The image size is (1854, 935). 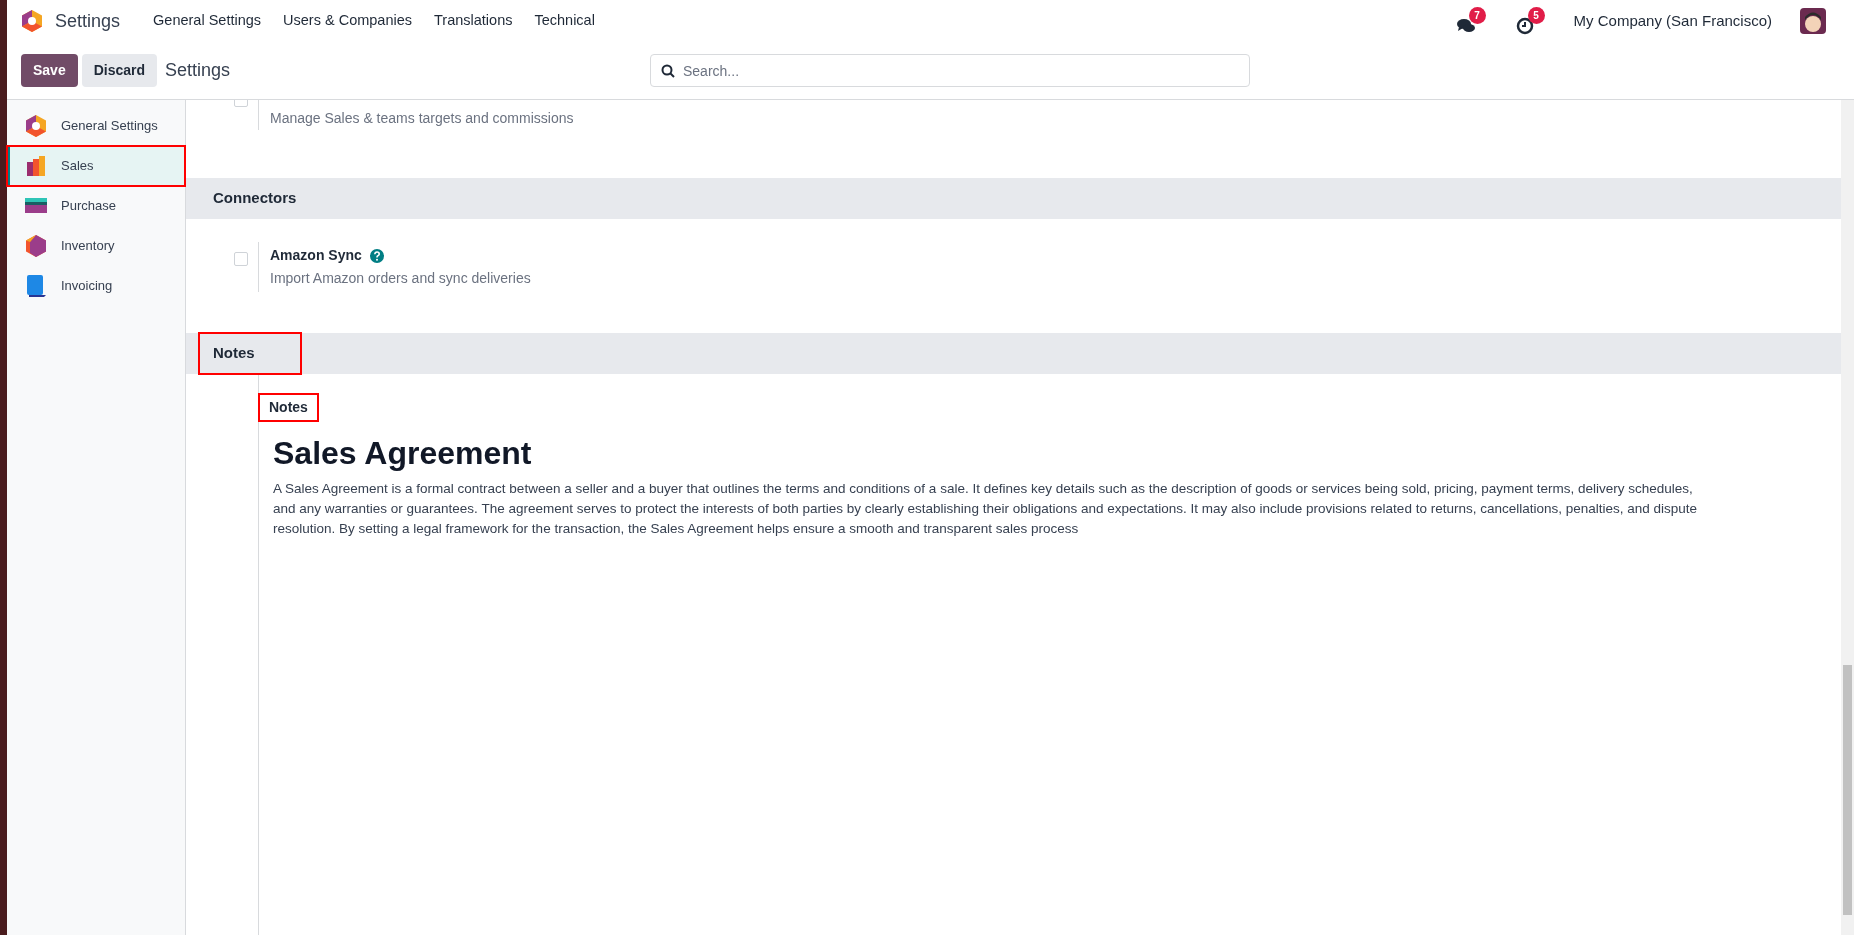 What do you see at coordinates (119, 70) in the screenshot?
I see `discard-button: Discard` at bounding box center [119, 70].